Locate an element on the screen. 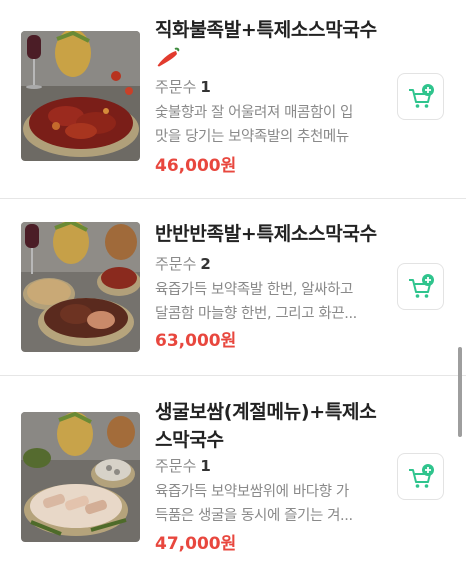  menu-item-name-line: 스막국수 is located at coordinates (189, 440).